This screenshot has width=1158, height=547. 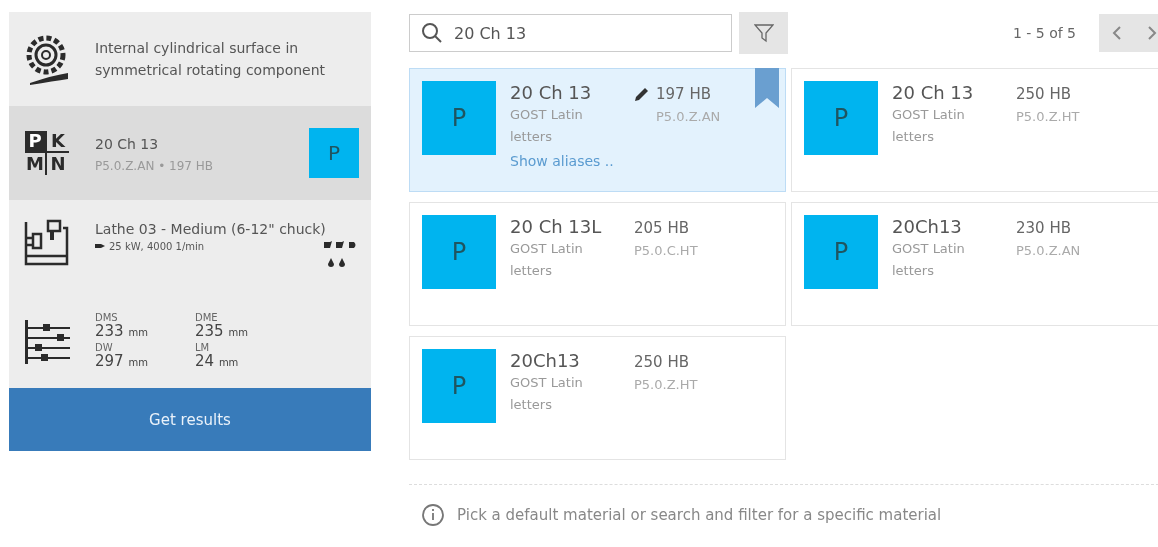 What do you see at coordinates (217, 361) in the screenshot?
I see `dimension-value: 24 mm` at bounding box center [217, 361].